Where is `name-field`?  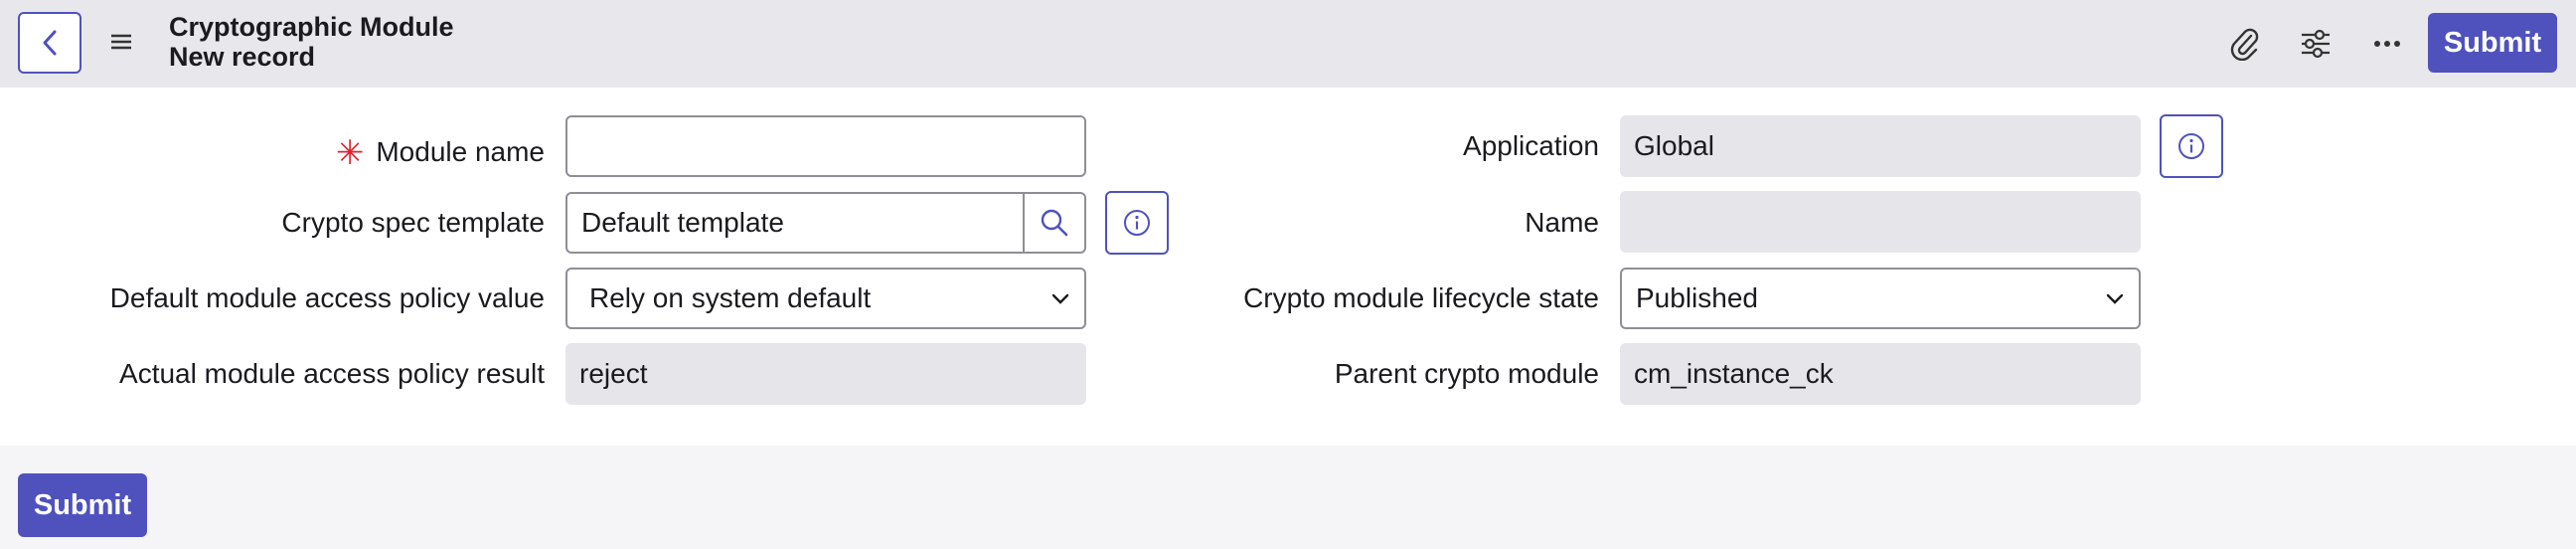 name-field is located at coordinates (1880, 222).